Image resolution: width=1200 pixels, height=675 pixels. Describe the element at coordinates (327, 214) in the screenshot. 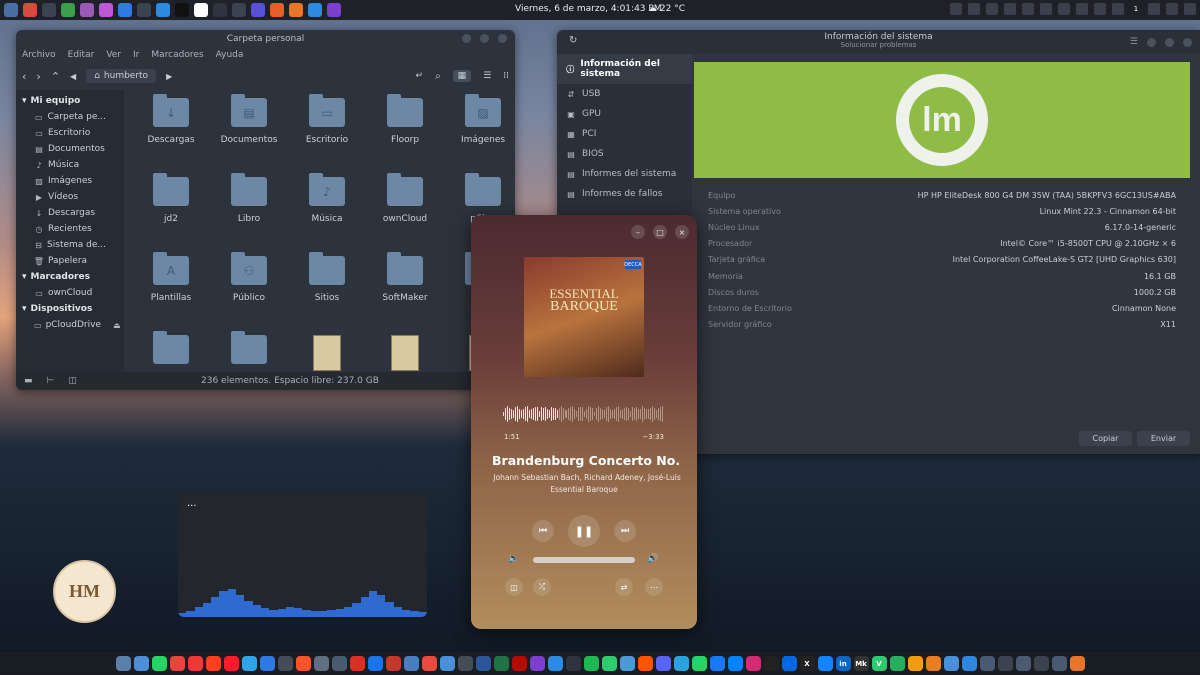

I see `file-item: ♪ Música` at that location.